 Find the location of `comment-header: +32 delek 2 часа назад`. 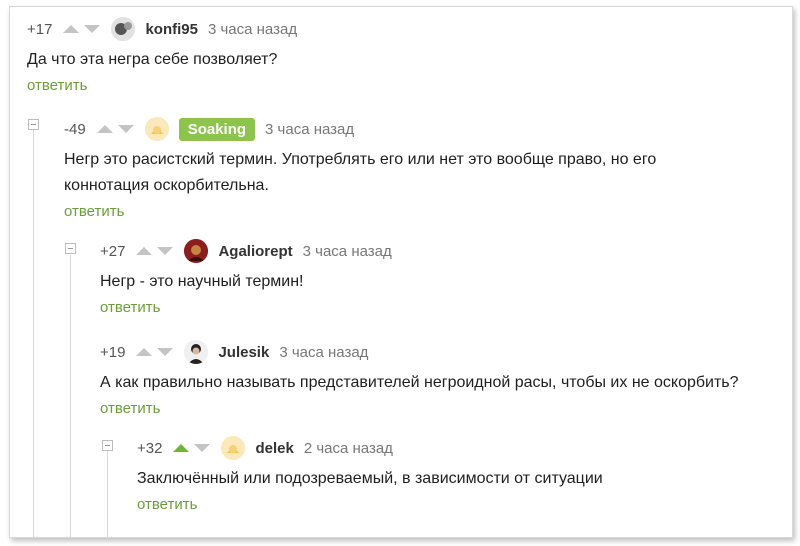

comment-header: +32 delek 2 часа назад is located at coordinates (457, 448).